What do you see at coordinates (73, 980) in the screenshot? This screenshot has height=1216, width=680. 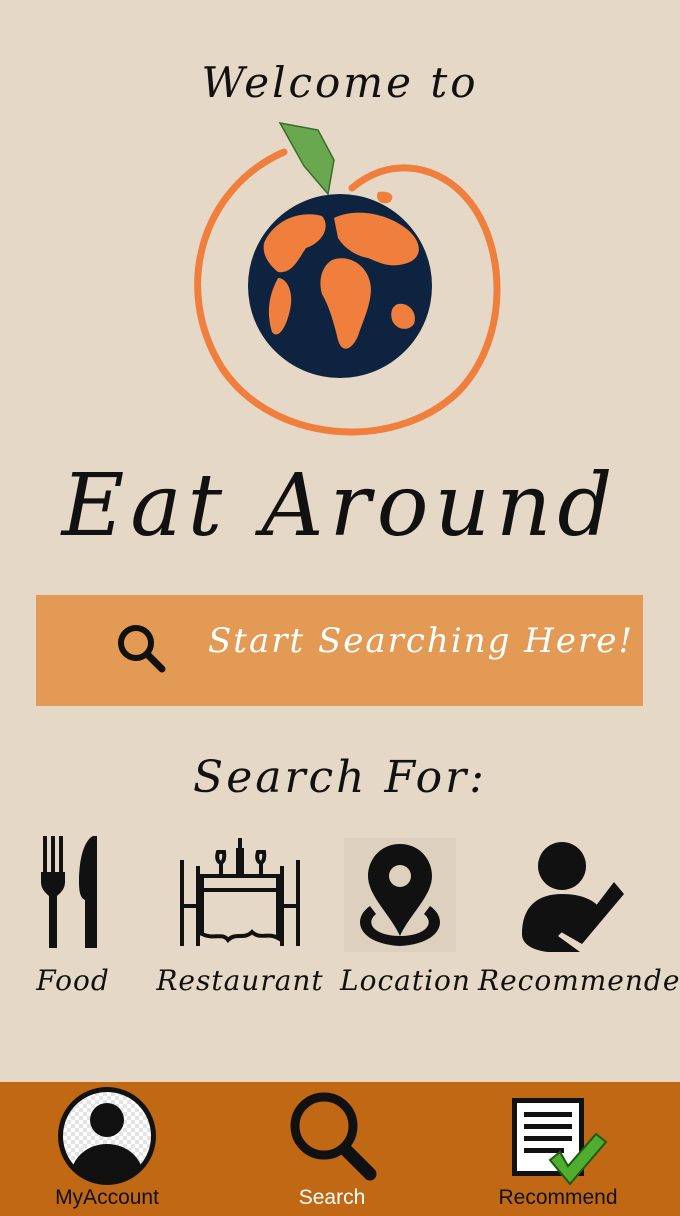 I see `category-label: Food` at bounding box center [73, 980].